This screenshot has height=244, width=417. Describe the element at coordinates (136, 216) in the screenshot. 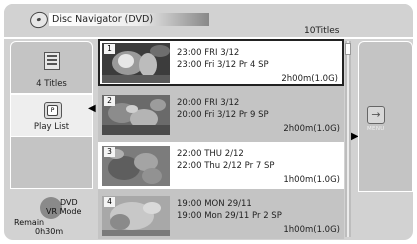

I see `title-thumbnail: 4` at that location.